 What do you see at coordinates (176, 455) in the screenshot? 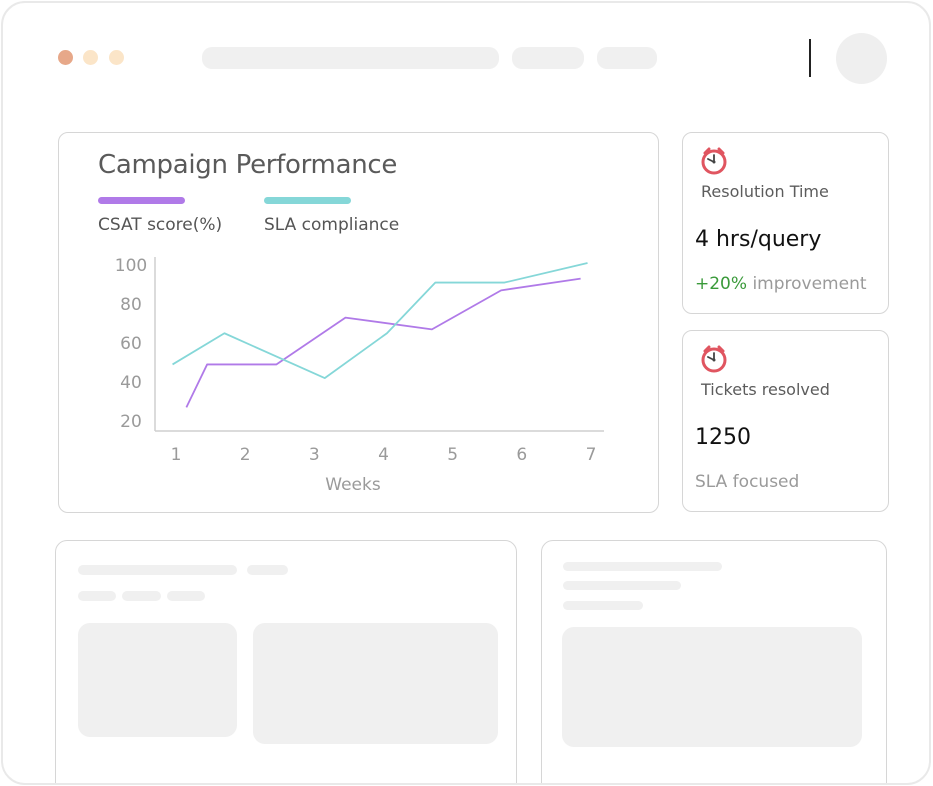
I see `x-tick-label: 1` at bounding box center [176, 455].